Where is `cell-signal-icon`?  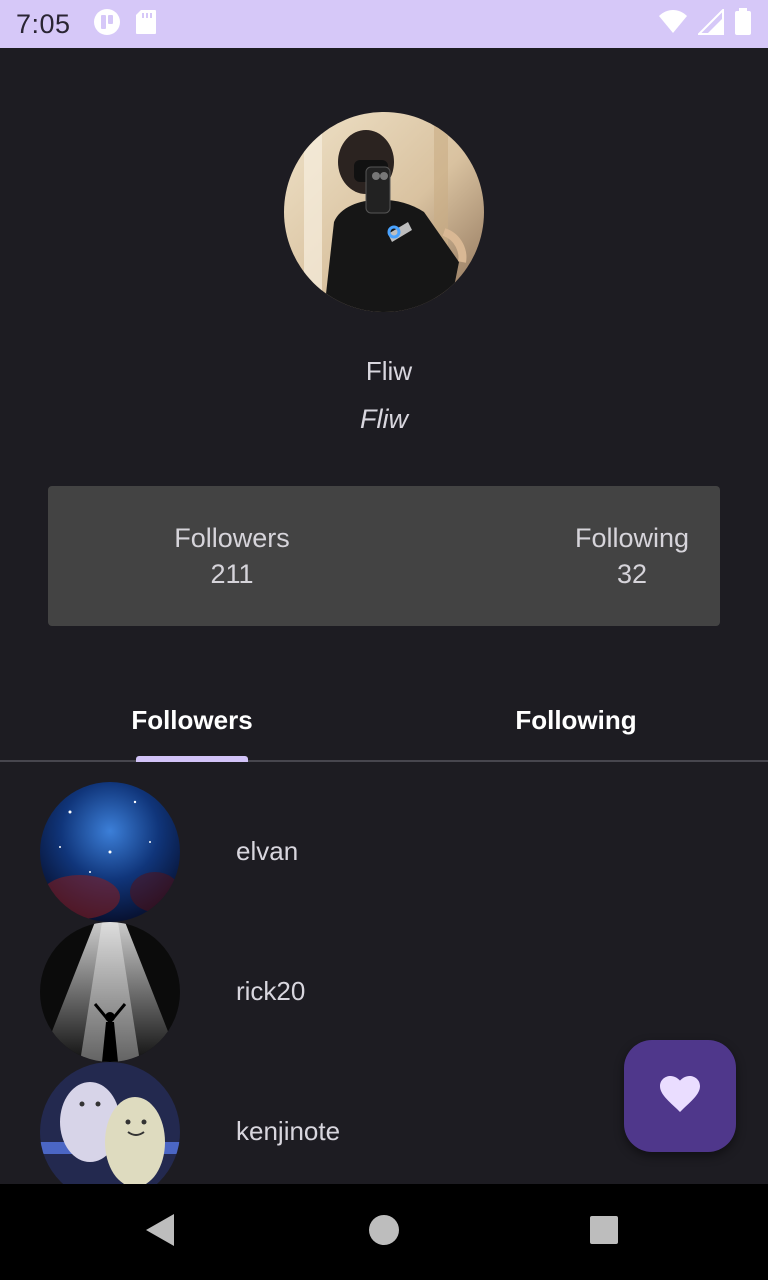
cell-signal-icon is located at coordinates (710, 23).